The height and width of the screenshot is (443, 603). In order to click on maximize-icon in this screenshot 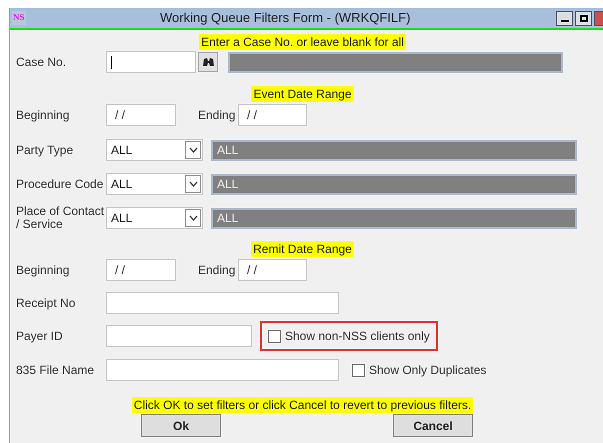, I will do `click(583, 18)`.